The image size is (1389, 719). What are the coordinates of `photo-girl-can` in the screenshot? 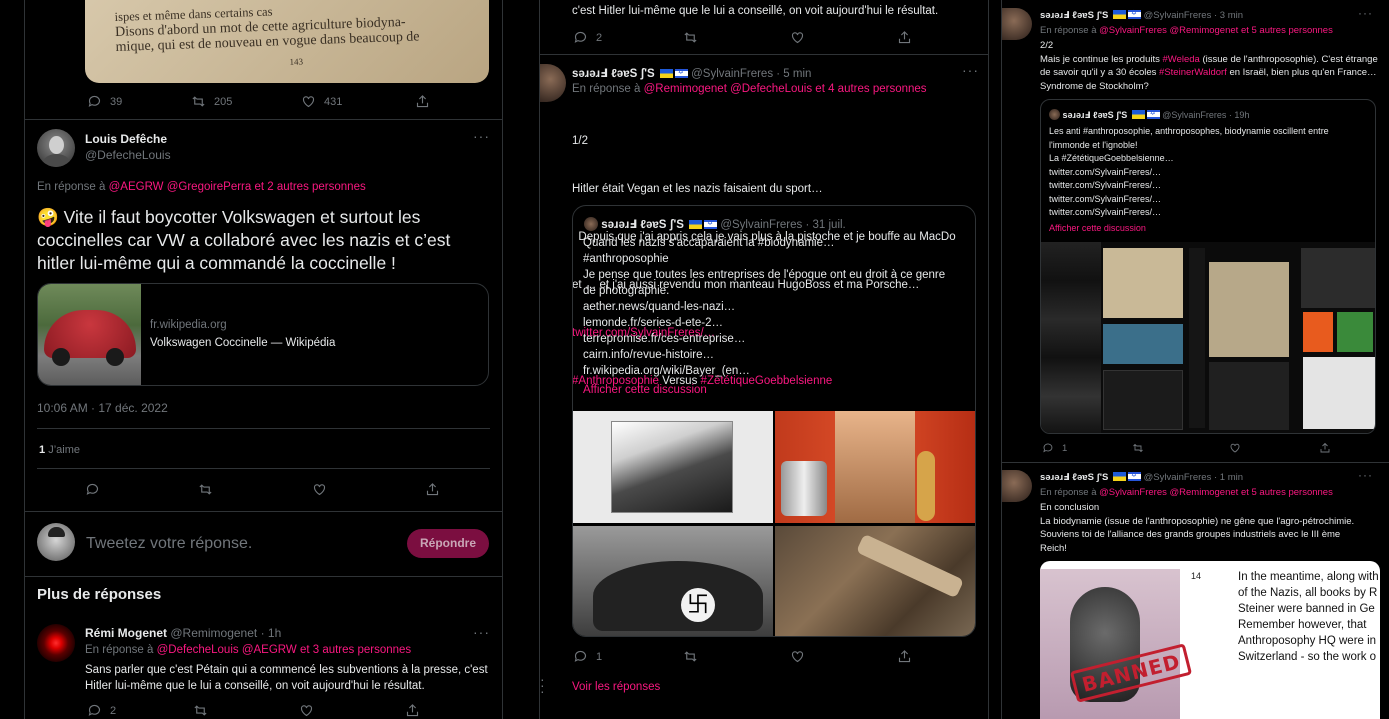 It's located at (875, 467).